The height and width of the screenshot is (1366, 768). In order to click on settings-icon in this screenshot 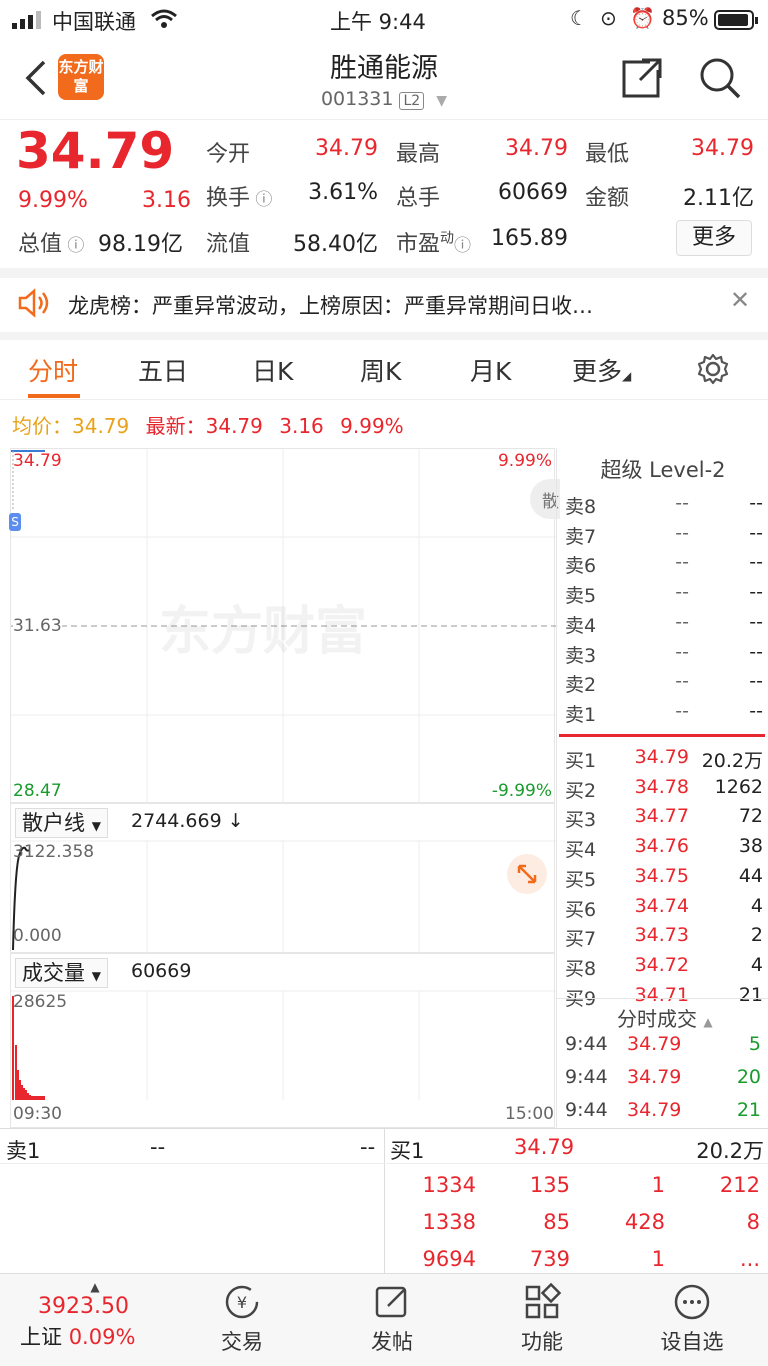, I will do `click(713, 371)`.